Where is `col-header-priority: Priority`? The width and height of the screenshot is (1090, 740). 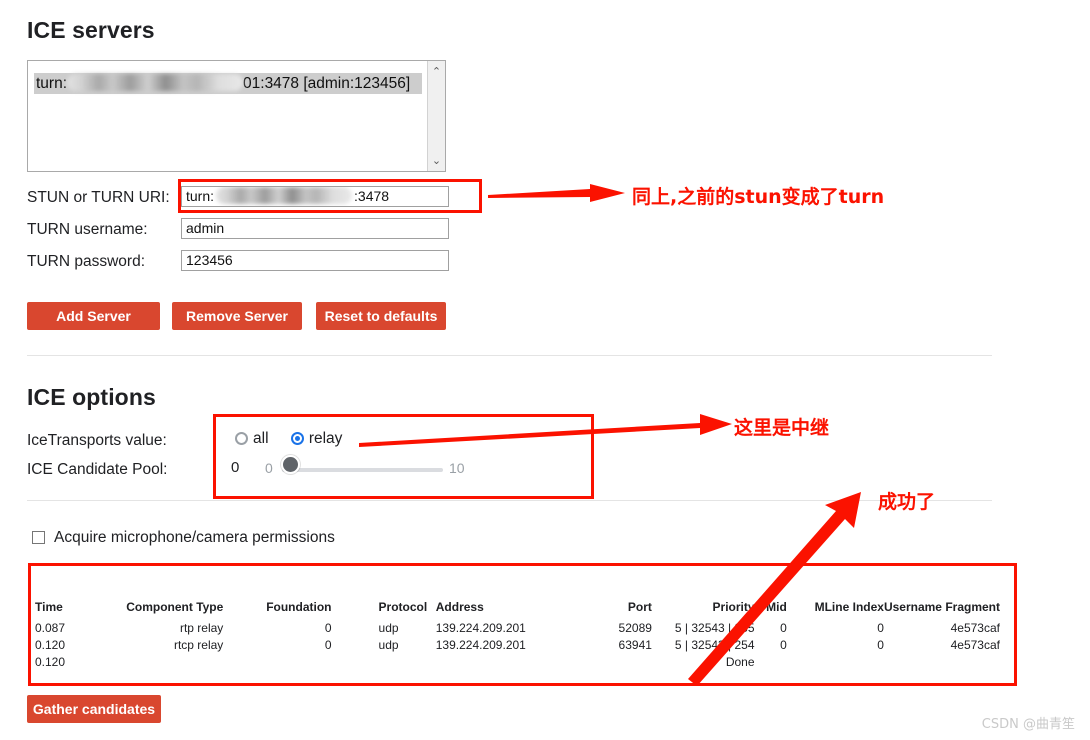 col-header-priority: Priority is located at coordinates (733, 607).